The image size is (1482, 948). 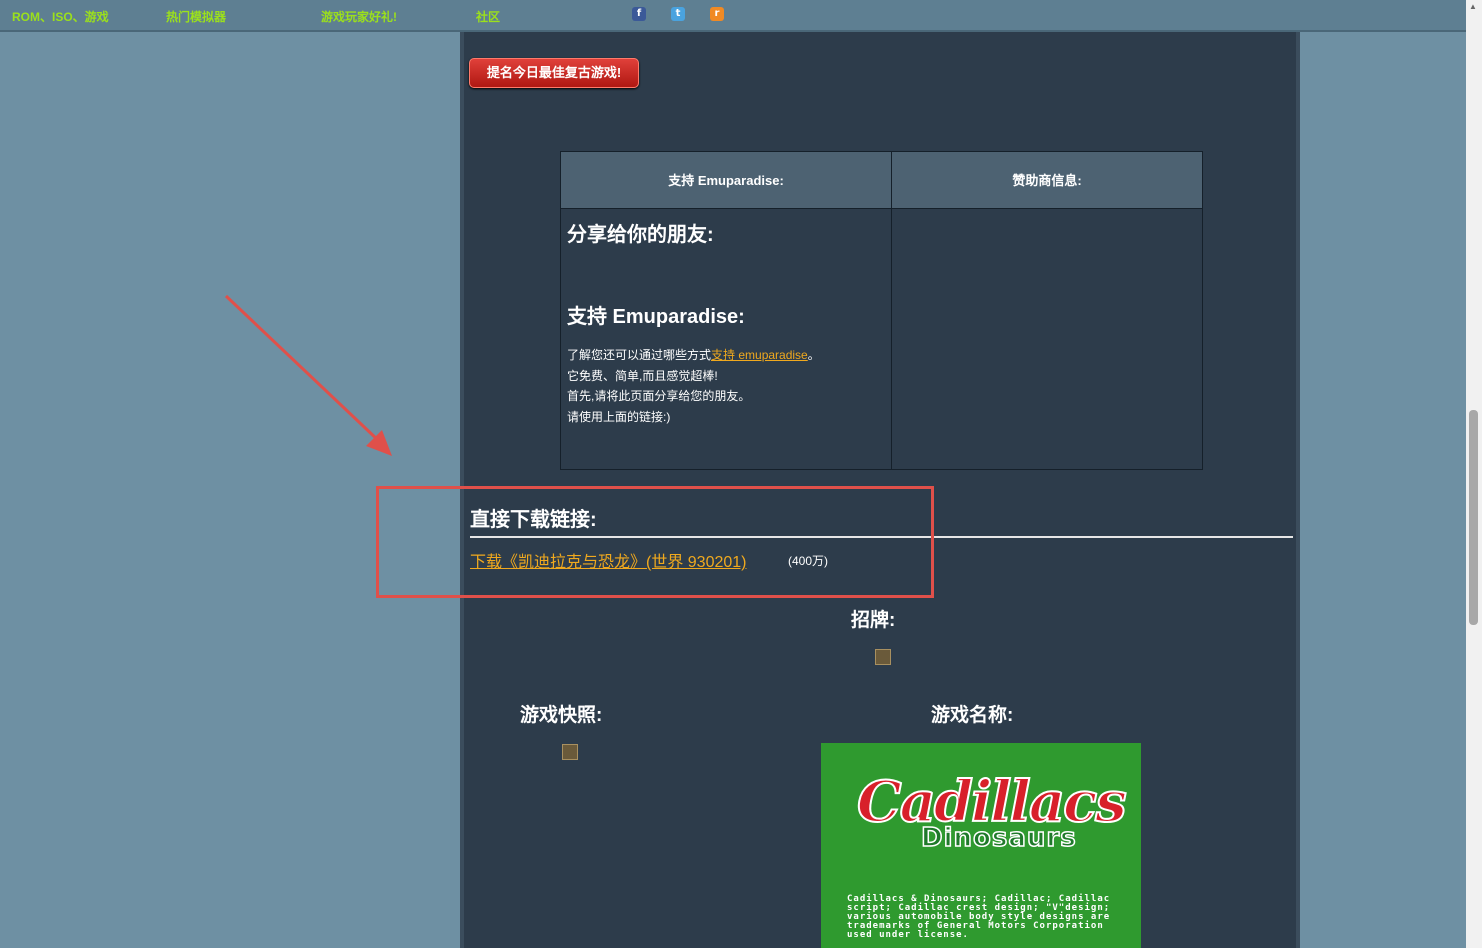 I want to click on title-logo-bottom: Dinosaurs, so click(x=998, y=838).